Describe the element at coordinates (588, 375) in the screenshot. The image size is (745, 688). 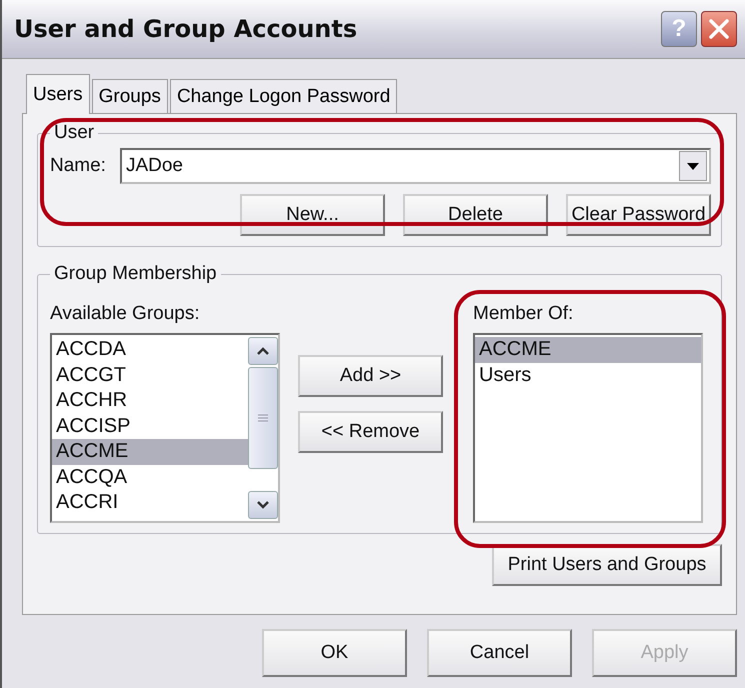
I see `list-item: Users` at that location.